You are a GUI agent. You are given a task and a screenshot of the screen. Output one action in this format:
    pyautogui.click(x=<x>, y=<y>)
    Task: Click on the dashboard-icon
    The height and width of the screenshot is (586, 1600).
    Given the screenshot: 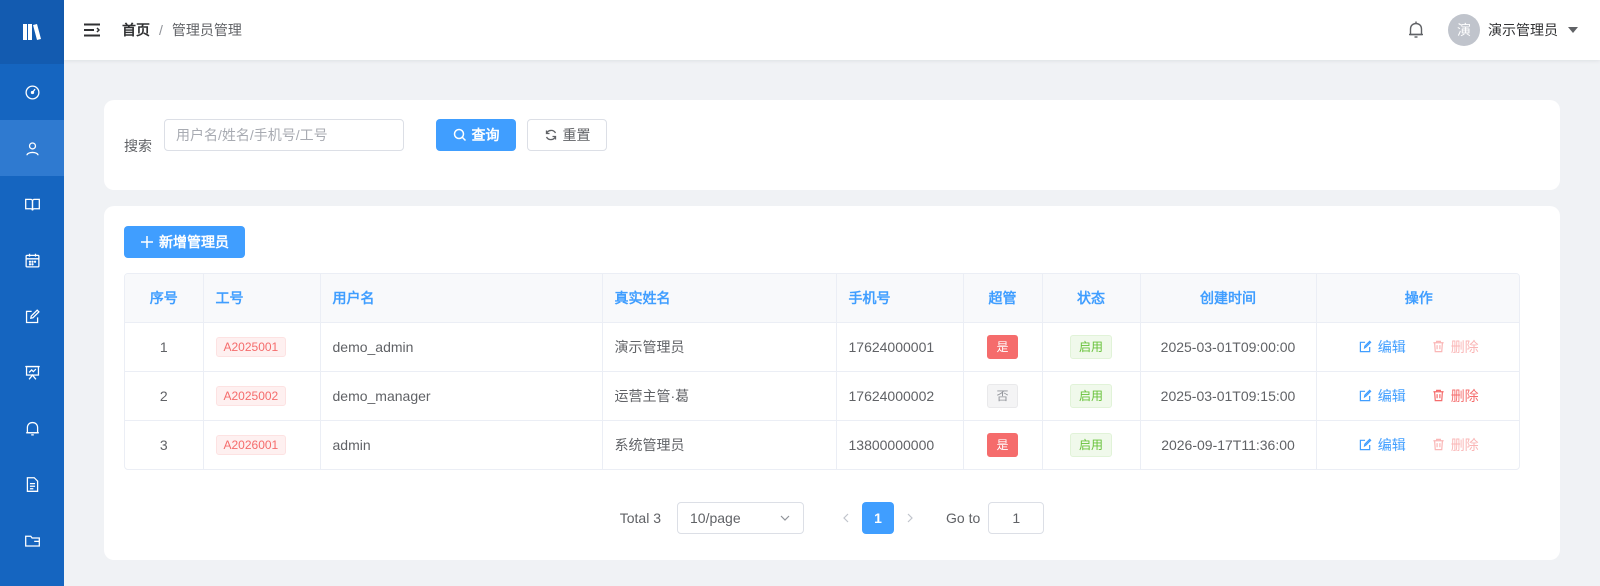 What is the action you would take?
    pyautogui.click(x=32, y=92)
    